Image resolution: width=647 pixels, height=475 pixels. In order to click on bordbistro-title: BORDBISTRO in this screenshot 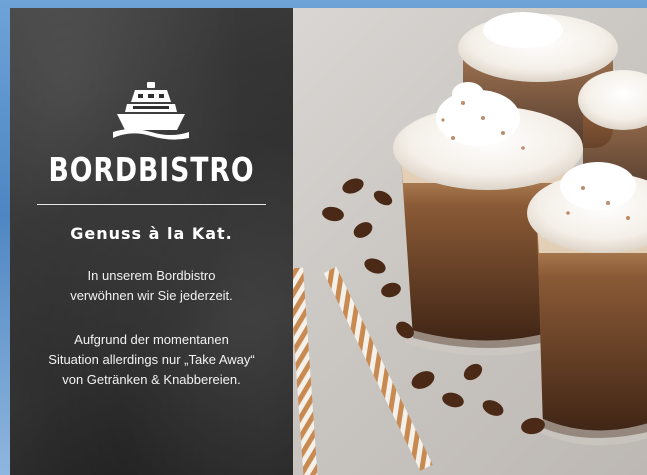, I will do `click(151, 169)`.